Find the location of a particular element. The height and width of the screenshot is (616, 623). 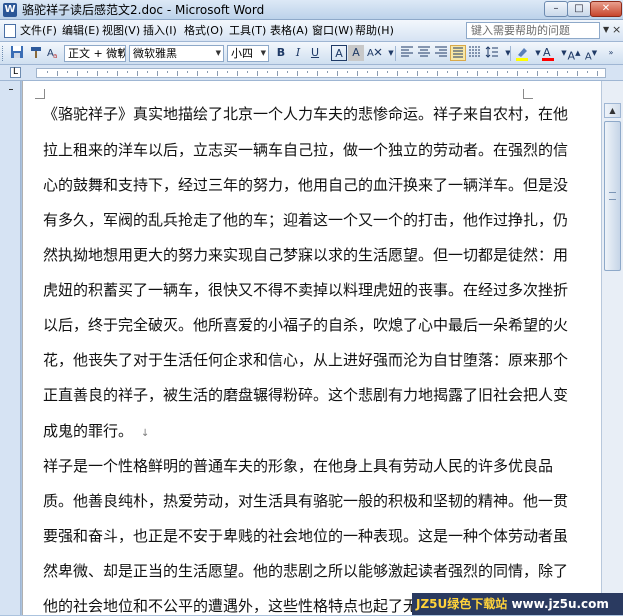

scrollbar-thumb is located at coordinates (612, 196).